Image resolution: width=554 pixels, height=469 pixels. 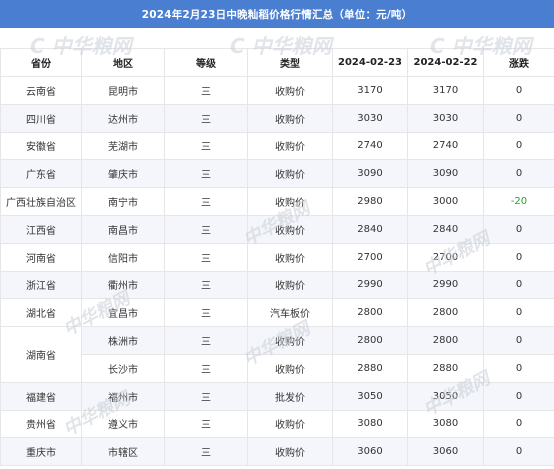 I want to click on table-row: 湖南省 株洲市 三 收购价 2800 2800 0, so click(x=277, y=354).